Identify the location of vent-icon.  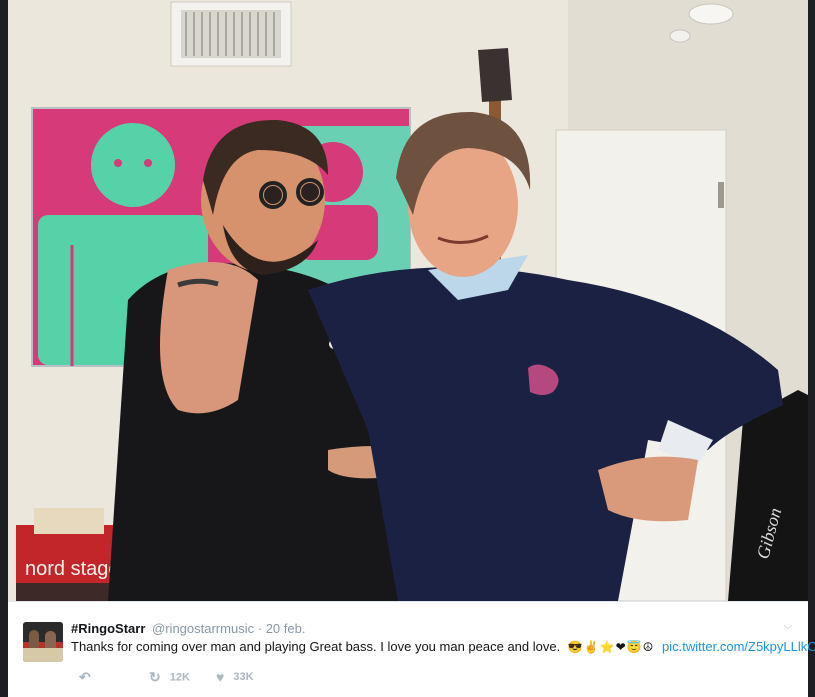
(231, 34).